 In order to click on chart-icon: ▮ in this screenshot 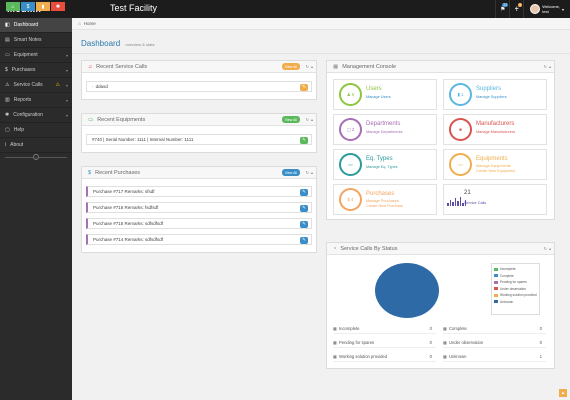, I will do `click(43, 6)`.